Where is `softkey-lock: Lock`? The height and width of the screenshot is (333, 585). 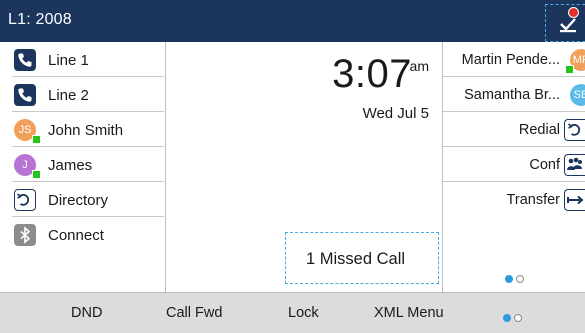 softkey-lock: Lock is located at coordinates (303, 313).